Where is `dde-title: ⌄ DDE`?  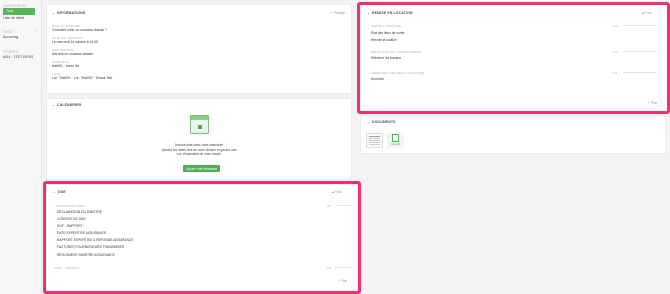 dde-title: ⌄ DDE is located at coordinates (59, 192).